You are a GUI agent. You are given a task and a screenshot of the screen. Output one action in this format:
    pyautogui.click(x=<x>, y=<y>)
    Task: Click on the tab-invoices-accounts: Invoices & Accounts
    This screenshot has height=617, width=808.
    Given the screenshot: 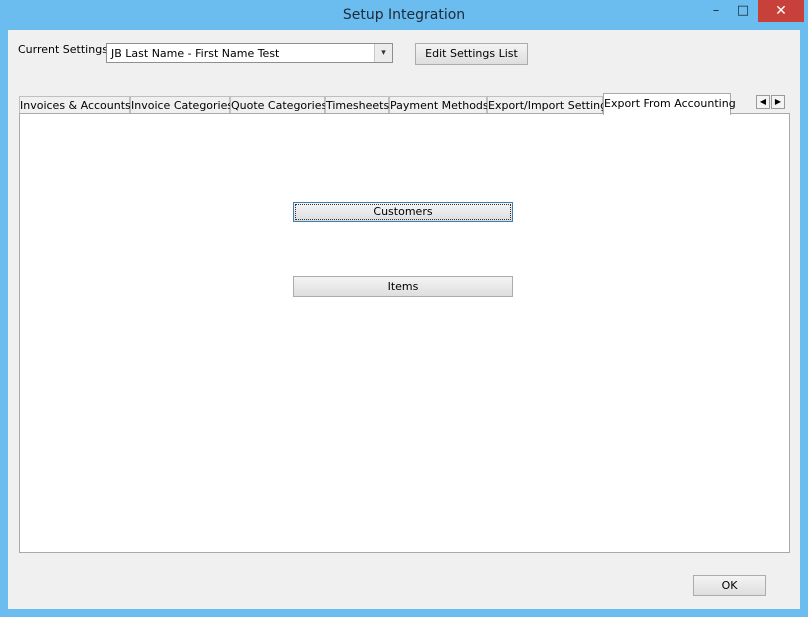 What is the action you would take?
    pyautogui.click(x=75, y=105)
    